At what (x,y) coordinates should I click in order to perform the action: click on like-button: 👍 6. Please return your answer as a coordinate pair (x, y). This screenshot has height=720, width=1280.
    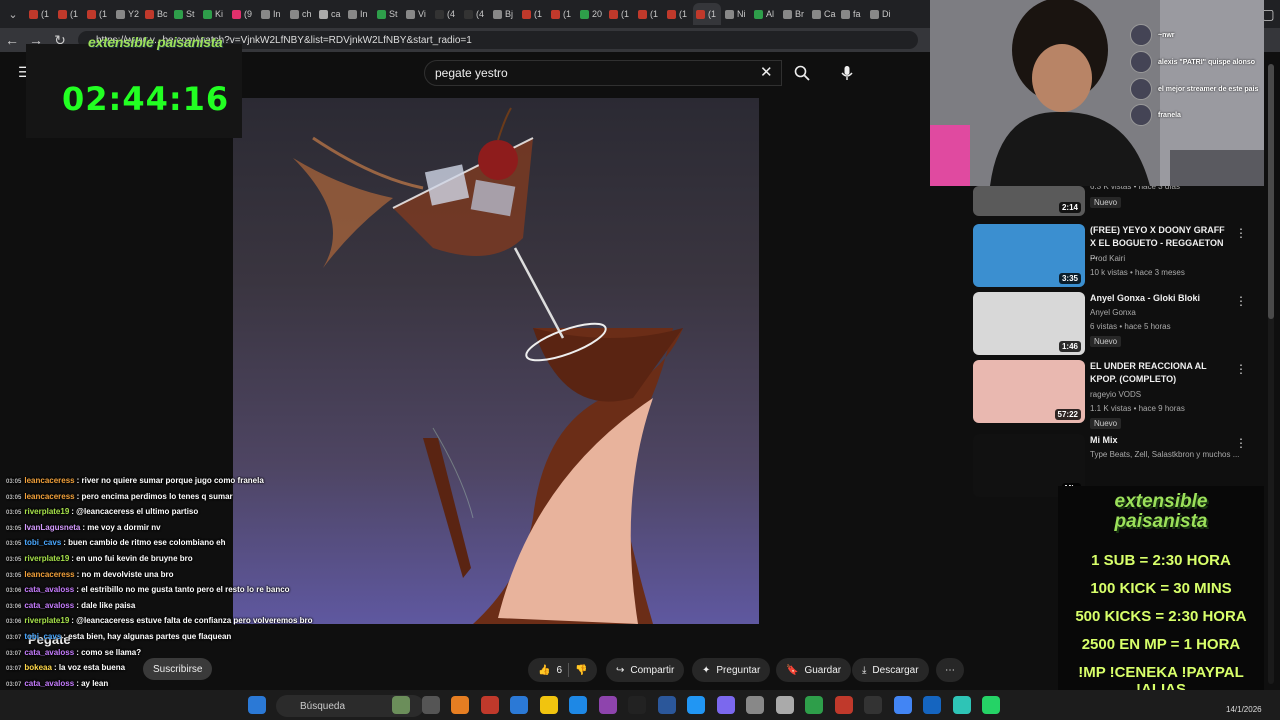
    Looking at the image, I should click on (550, 670).